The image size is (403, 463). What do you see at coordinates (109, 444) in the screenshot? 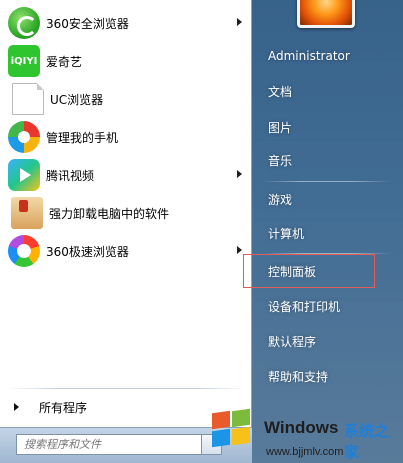
I see `search-input` at bounding box center [109, 444].